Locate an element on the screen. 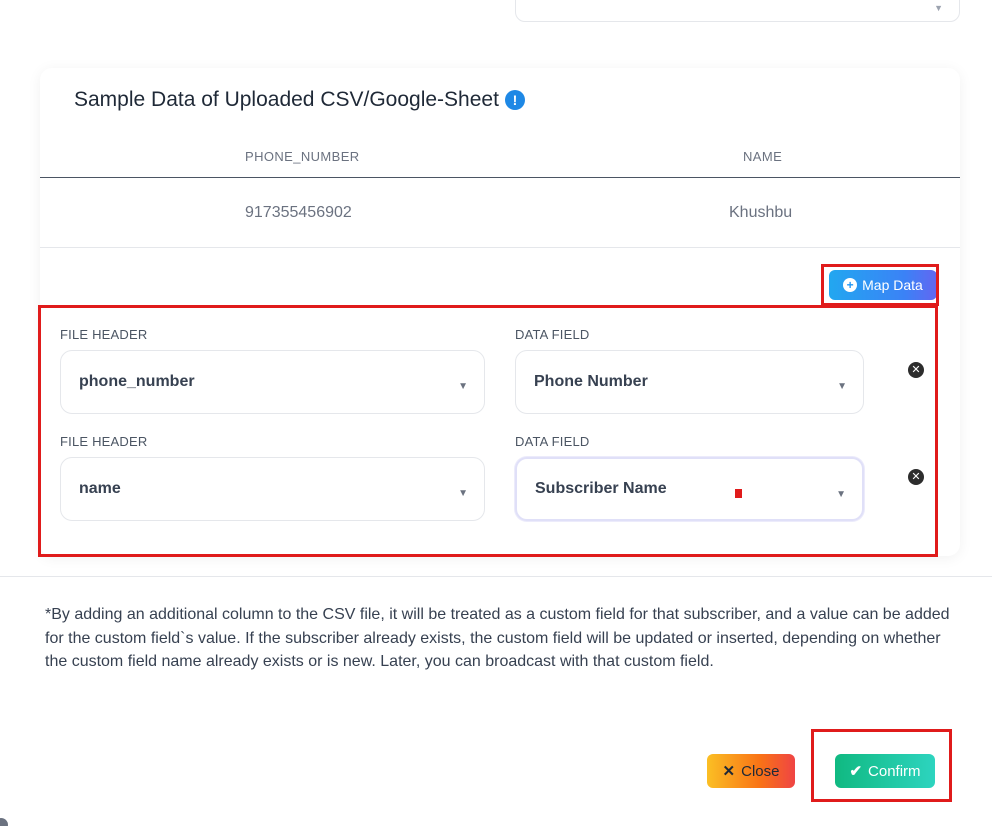  file-header-select-2: name ▼ is located at coordinates (272, 489).